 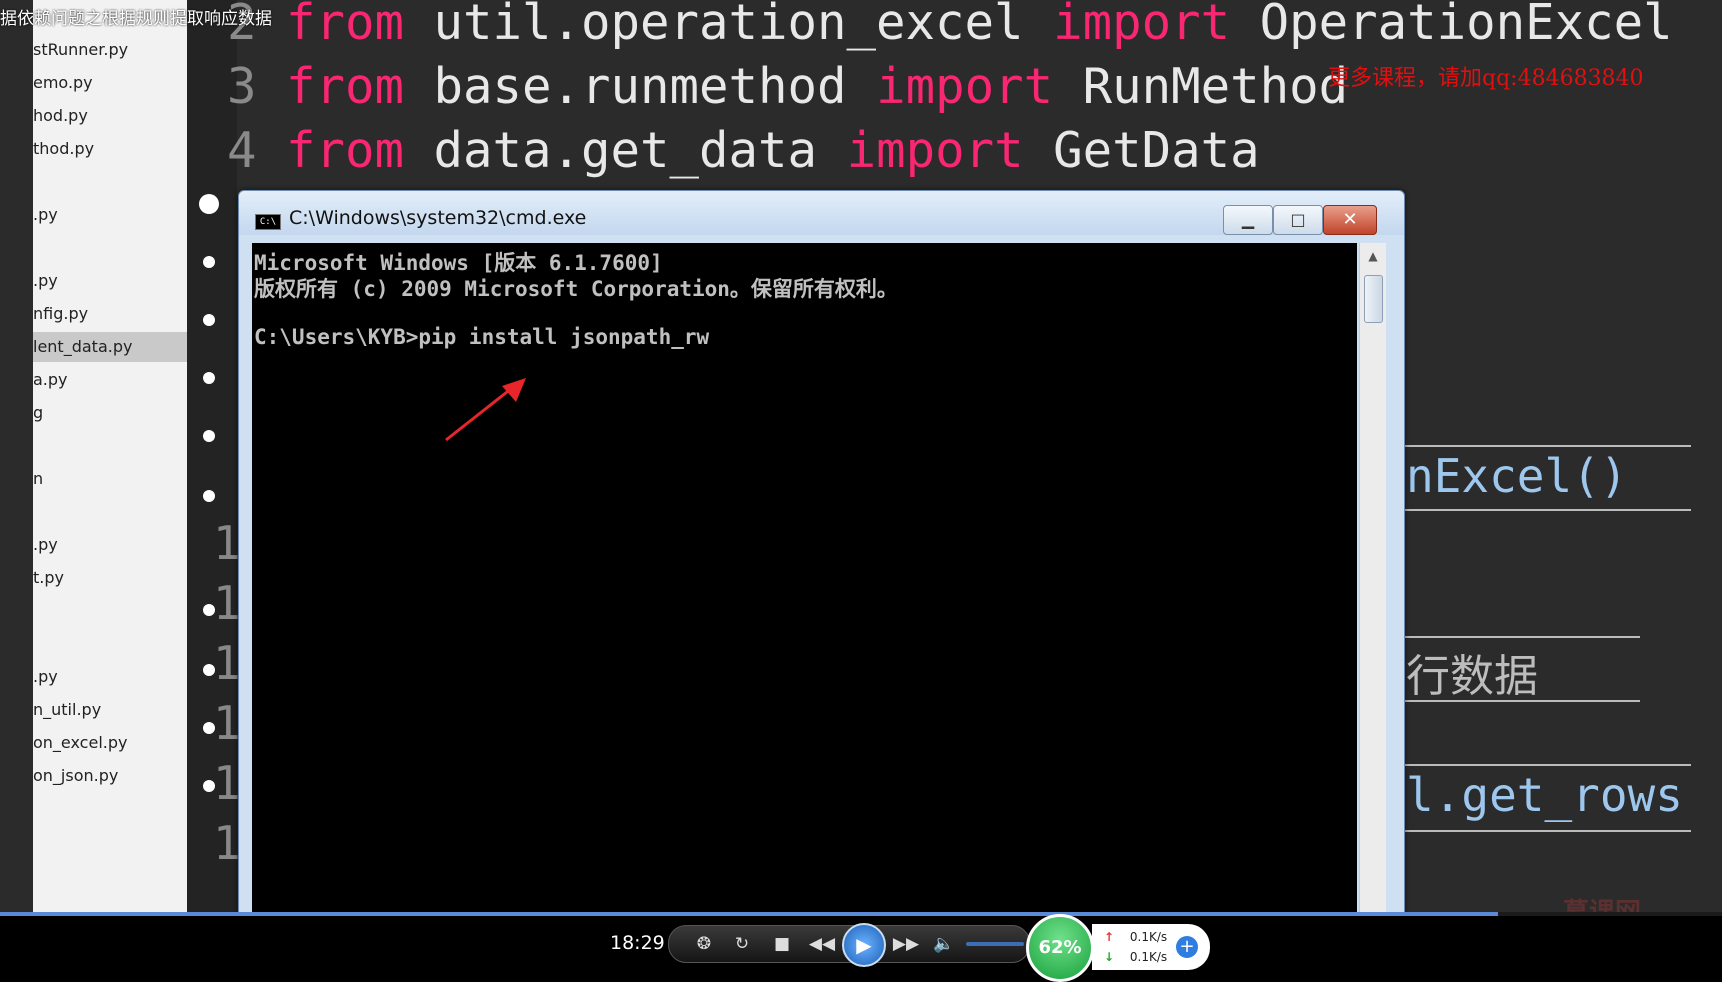 I want to click on file-tree-item: t.py, so click(x=110, y=578).